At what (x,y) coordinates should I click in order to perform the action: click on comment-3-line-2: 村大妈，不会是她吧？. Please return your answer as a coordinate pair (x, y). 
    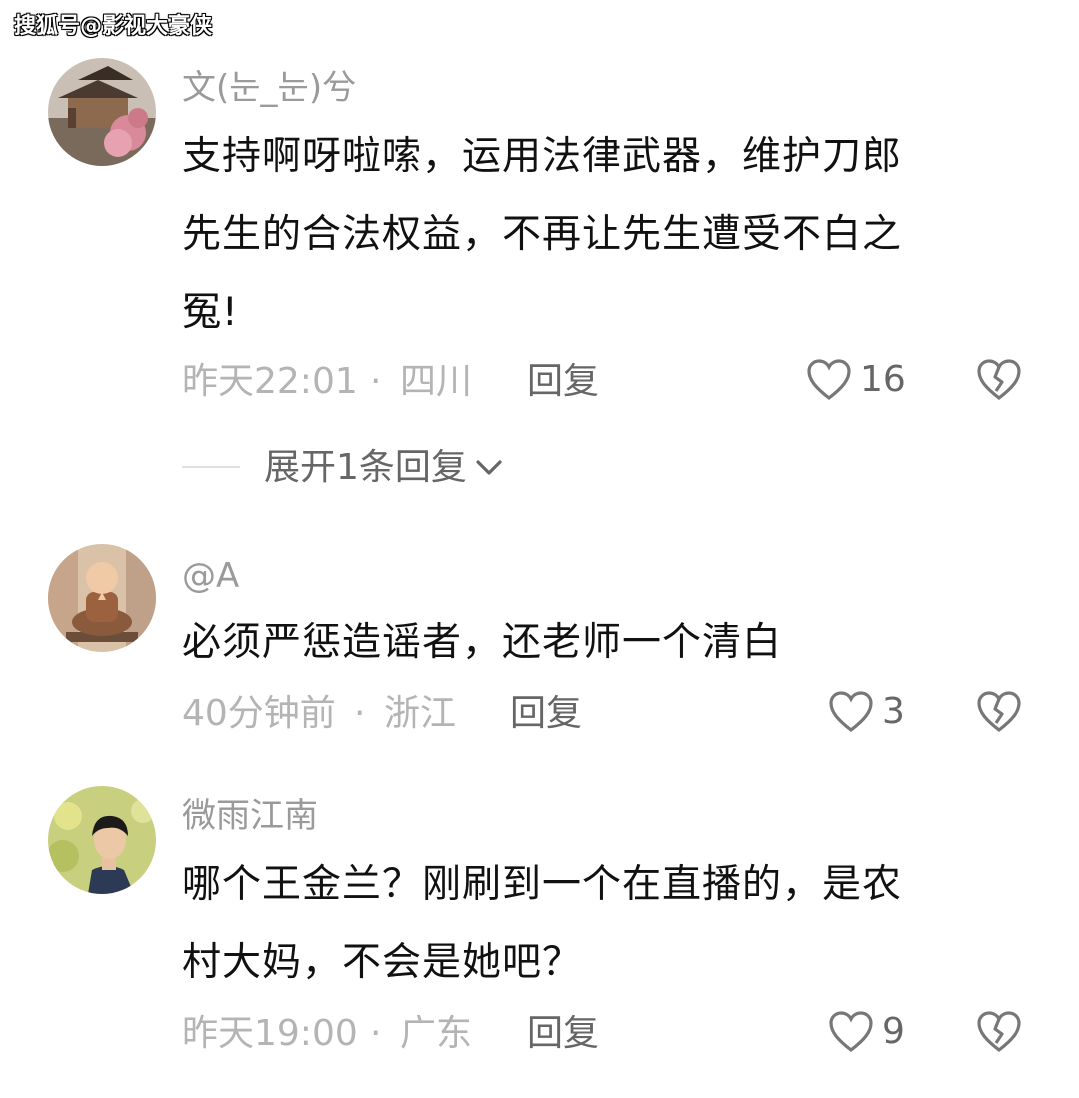
    Looking at the image, I should click on (382, 962).